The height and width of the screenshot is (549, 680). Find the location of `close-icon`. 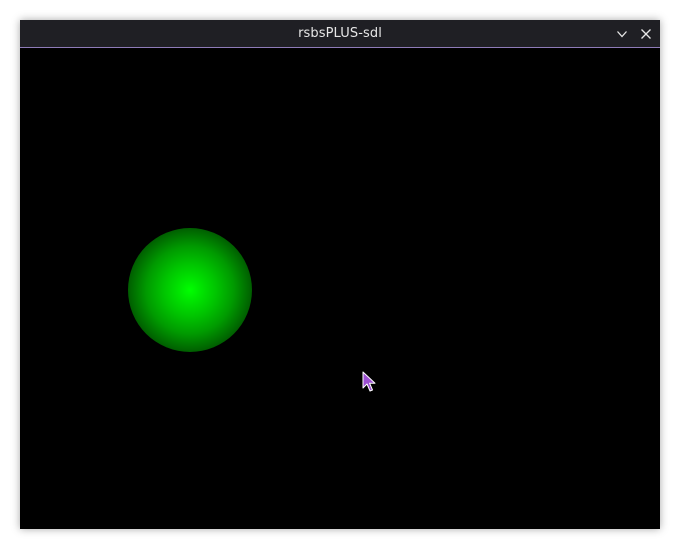

close-icon is located at coordinates (646, 34).